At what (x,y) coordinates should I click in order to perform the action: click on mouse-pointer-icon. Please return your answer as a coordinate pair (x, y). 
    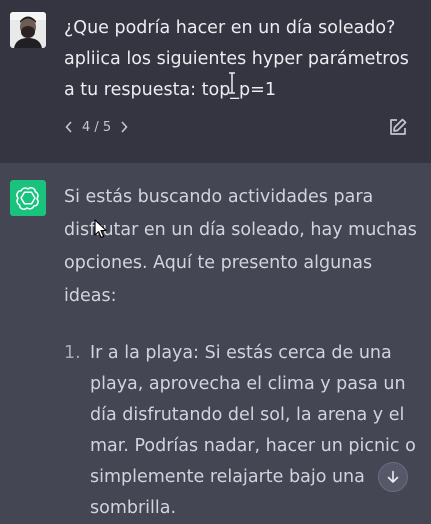
    Looking at the image, I should click on (100, 229).